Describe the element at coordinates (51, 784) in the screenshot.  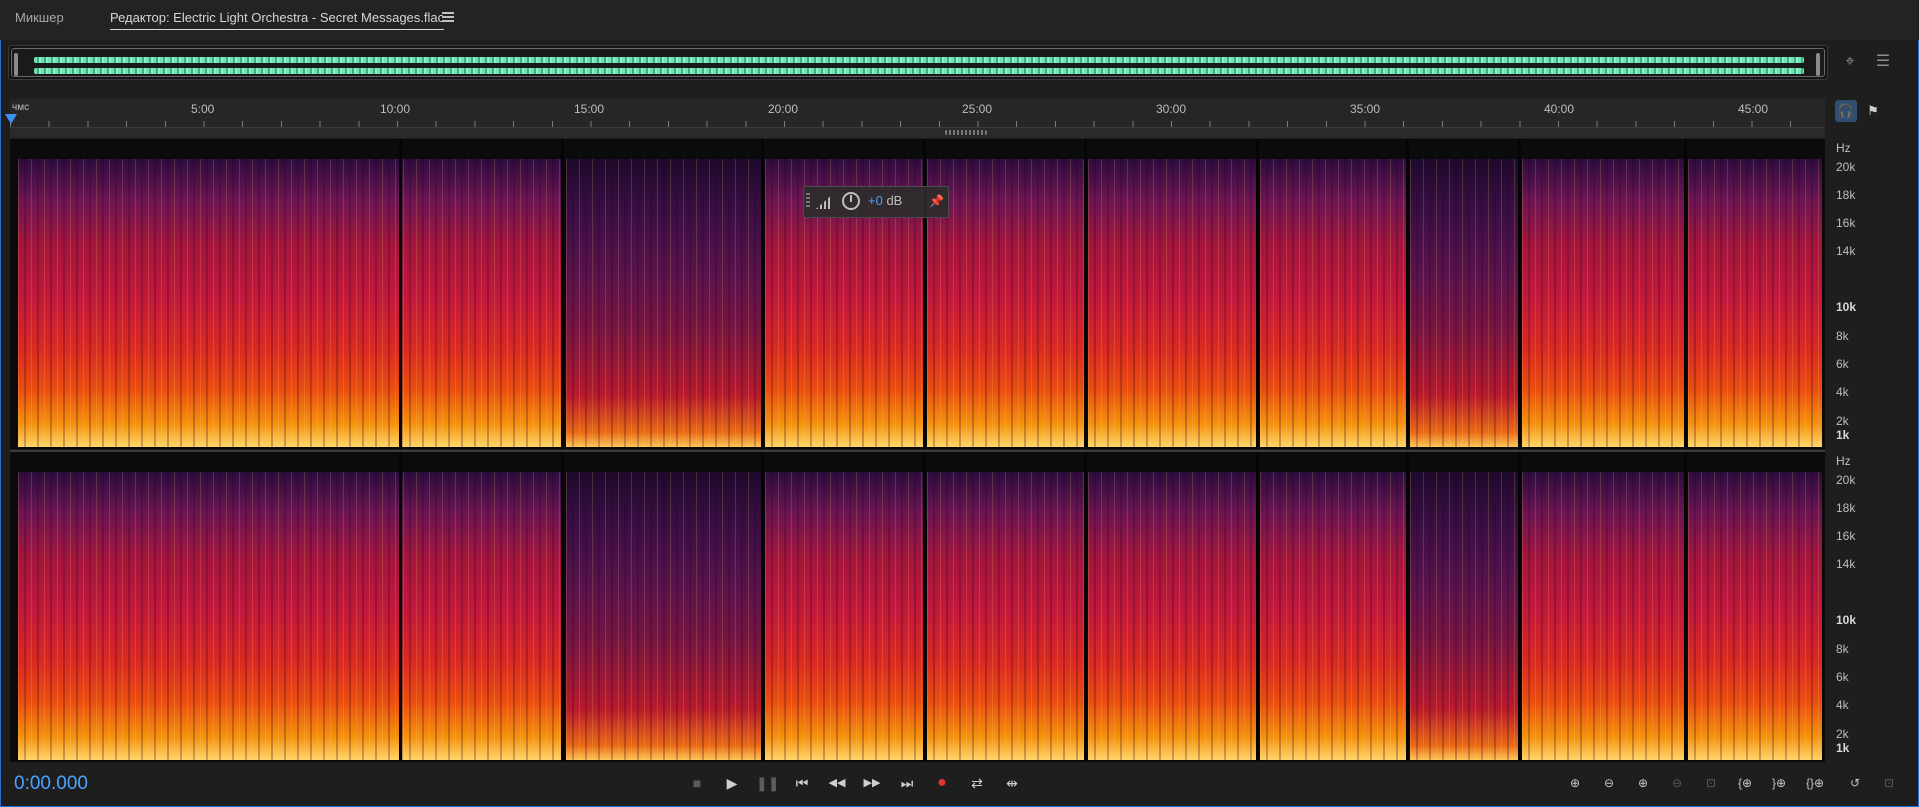
I see `current-time-display: 0:00.000` at that location.